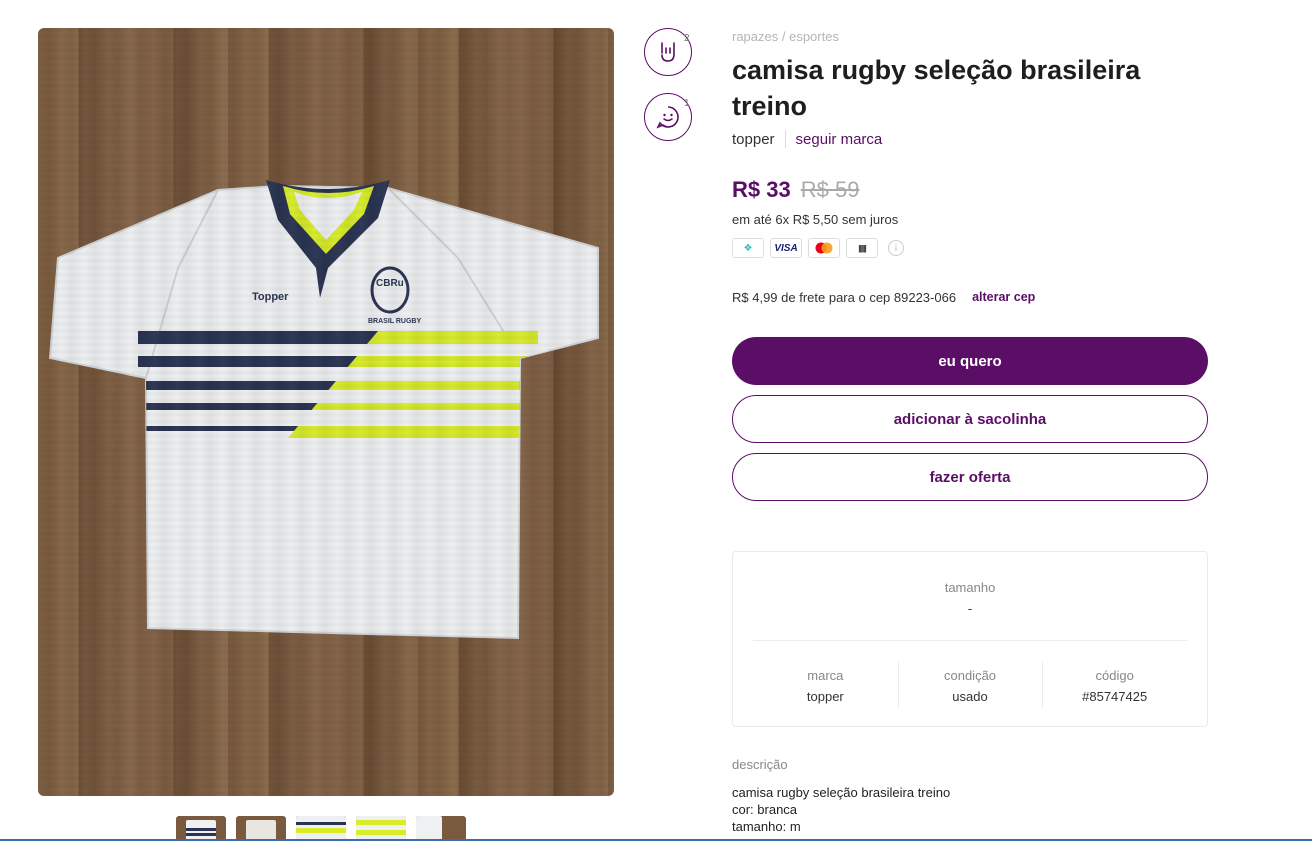 This screenshot has width=1312, height=841. Describe the element at coordinates (1114, 685) in the screenshot. I see `code-cell: código #85747425` at that location.